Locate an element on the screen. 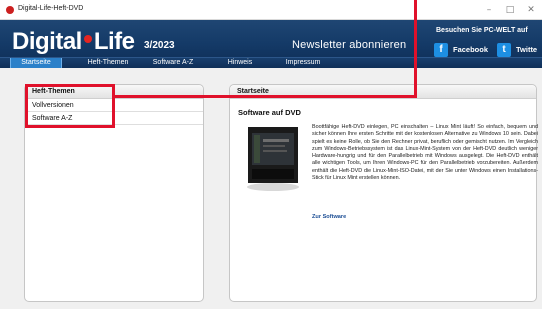 The image size is (542, 309). nav-impressum: Impressum is located at coordinates (303, 63).